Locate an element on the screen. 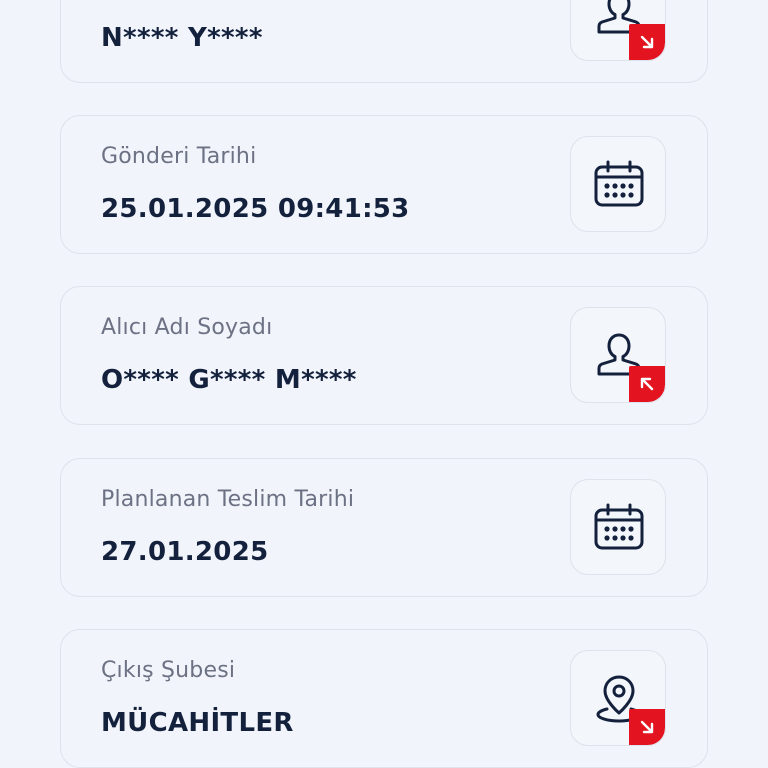  planned-delivery-icon-box is located at coordinates (618, 527).